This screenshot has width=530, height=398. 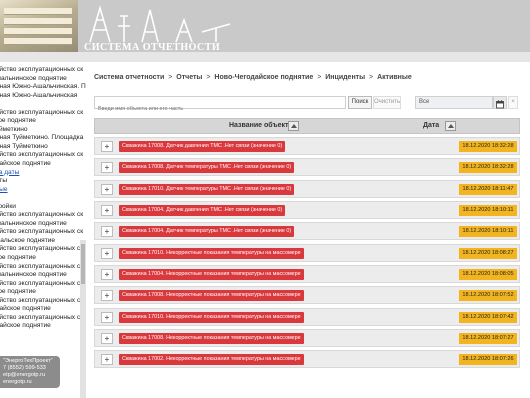 What do you see at coordinates (41, 138) in the screenshot?
I see `sidebar-tree-item: адная Туйметкино. Площадка` at bounding box center [41, 138].